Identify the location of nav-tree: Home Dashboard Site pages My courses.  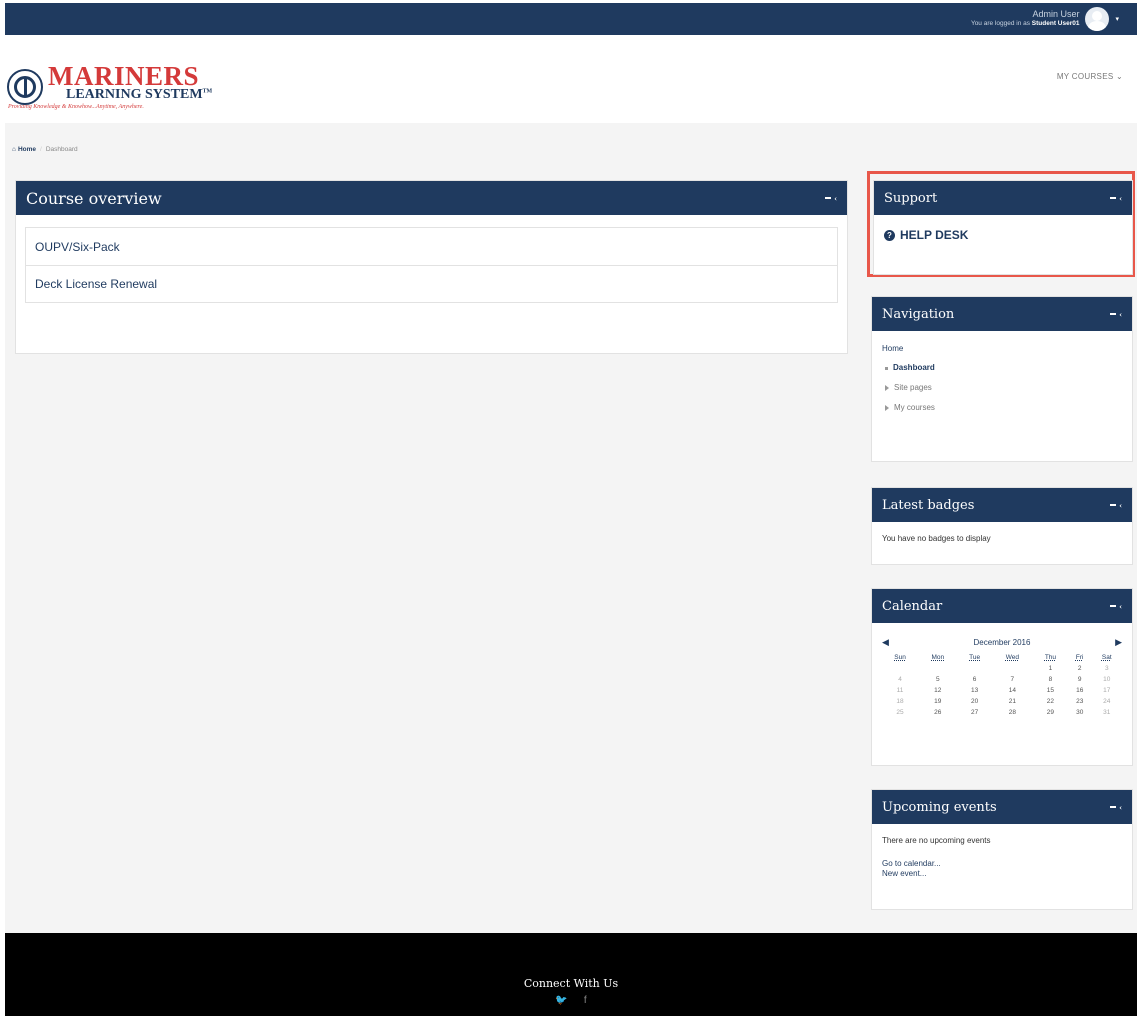
(1002, 384).